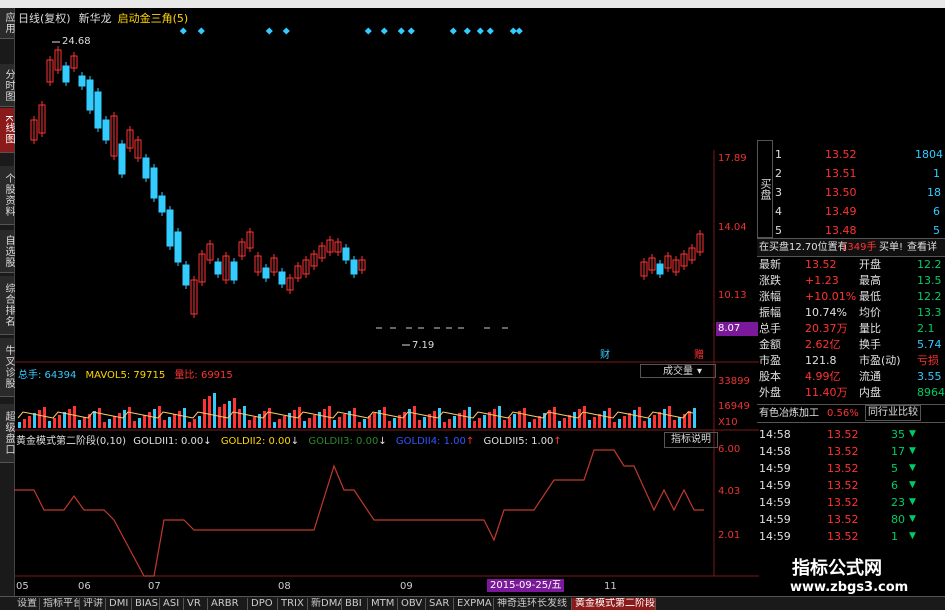  I want to click on indicator-tab: 评讲, so click(93, 604).